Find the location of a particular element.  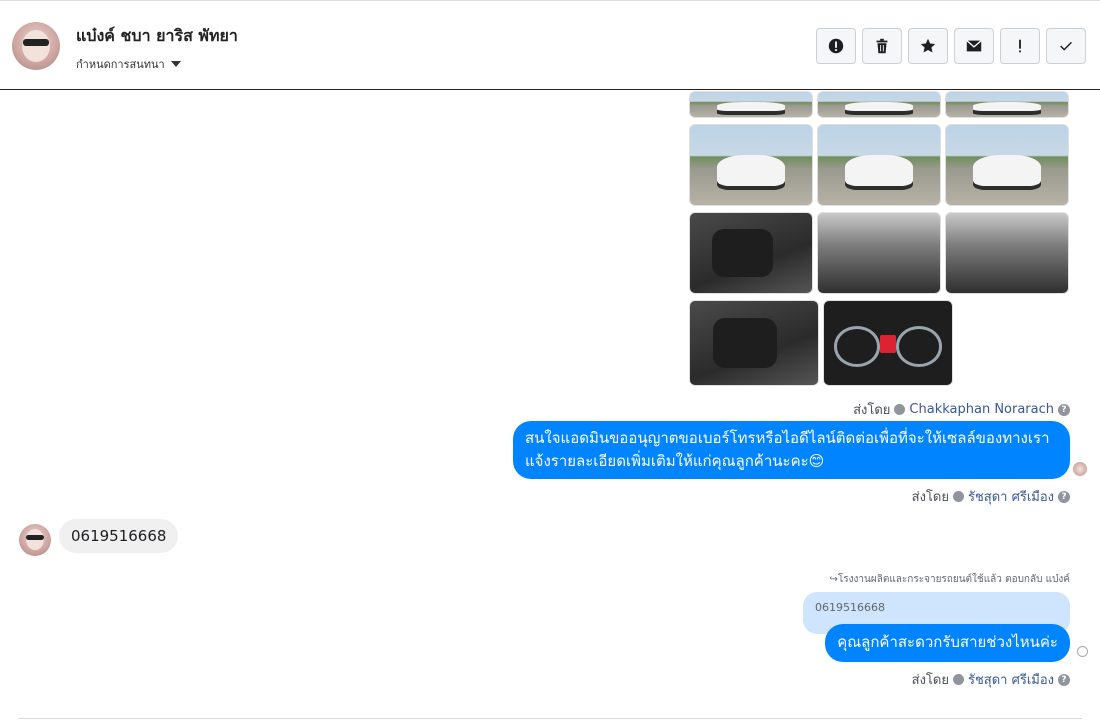

trash-icon is located at coordinates (882, 46).